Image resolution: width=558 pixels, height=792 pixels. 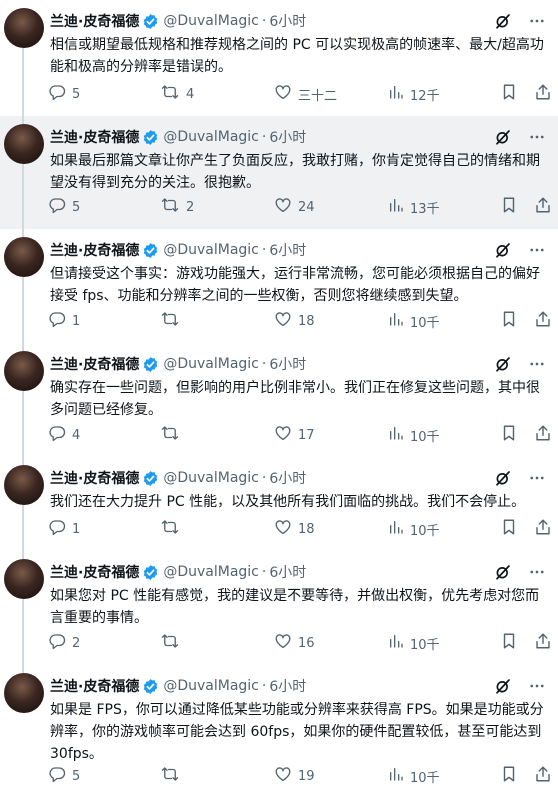 What do you see at coordinates (60, 529) in the screenshot?
I see `reply-icon` at bounding box center [60, 529].